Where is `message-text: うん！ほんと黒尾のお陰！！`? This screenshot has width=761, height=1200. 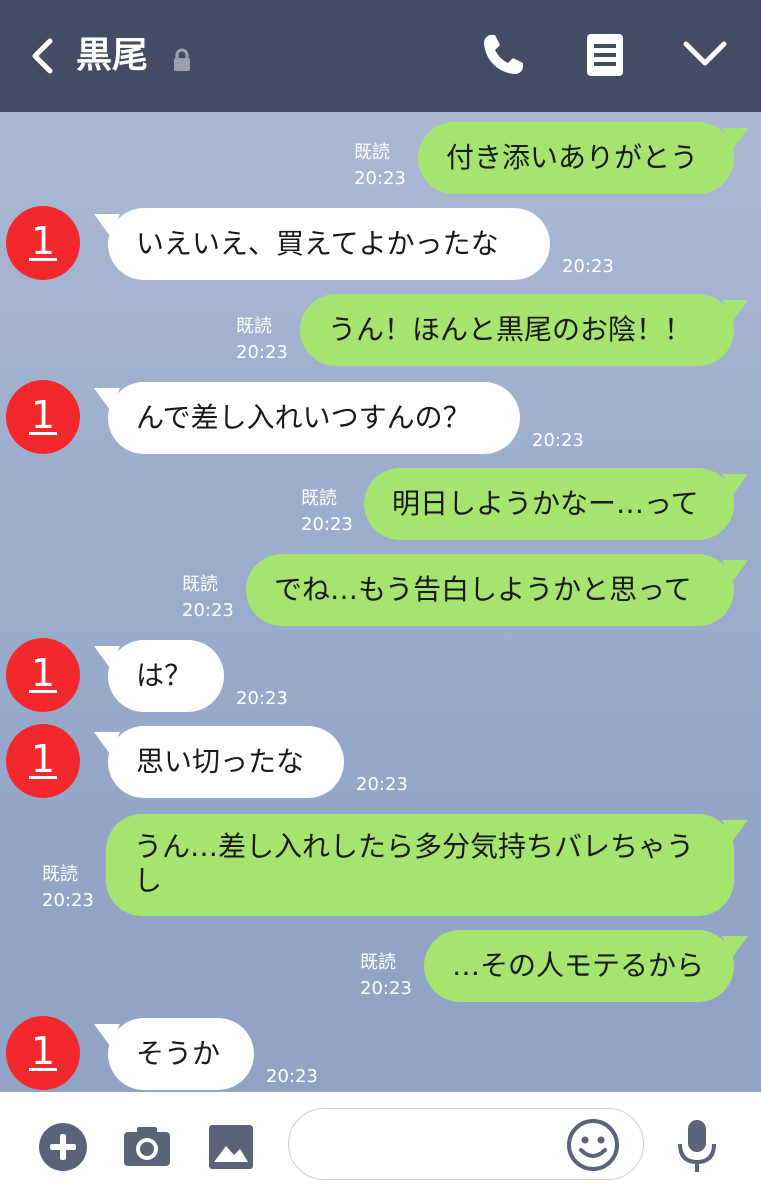 message-text: うん！ほんと黒尾のお陰！！ is located at coordinates (510, 329).